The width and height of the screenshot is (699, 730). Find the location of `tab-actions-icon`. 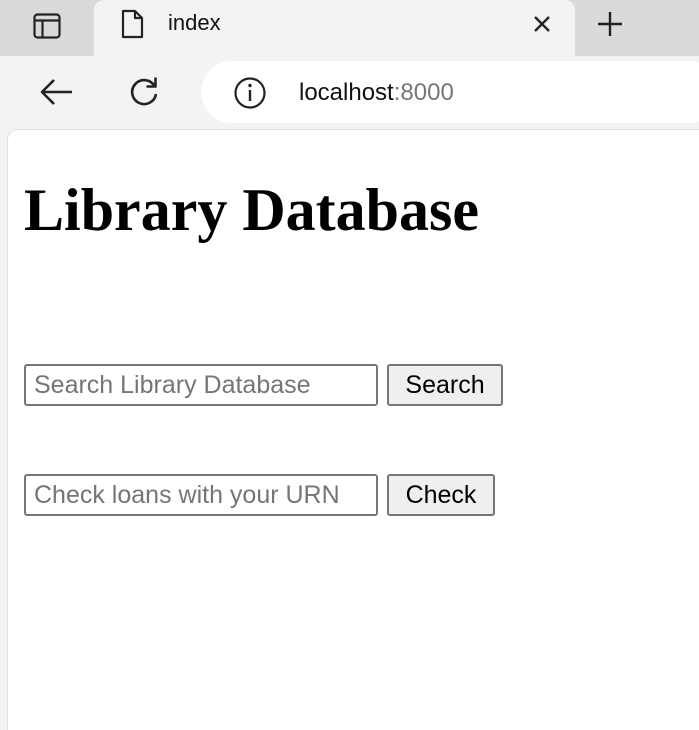

tab-actions-icon is located at coordinates (47, 26).